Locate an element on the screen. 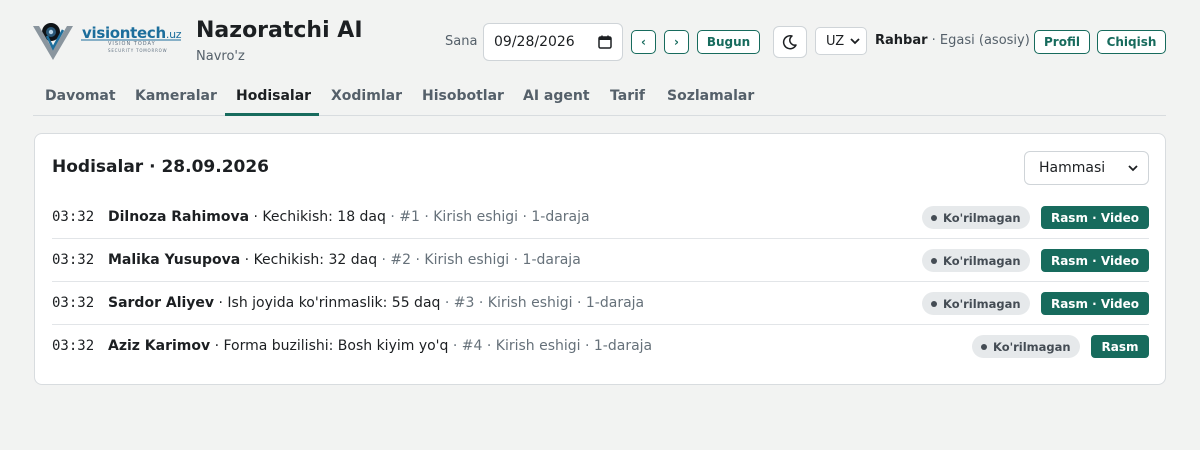 The width and height of the screenshot is (1200, 450). employee-name: Sardor Aliyev is located at coordinates (161, 303).